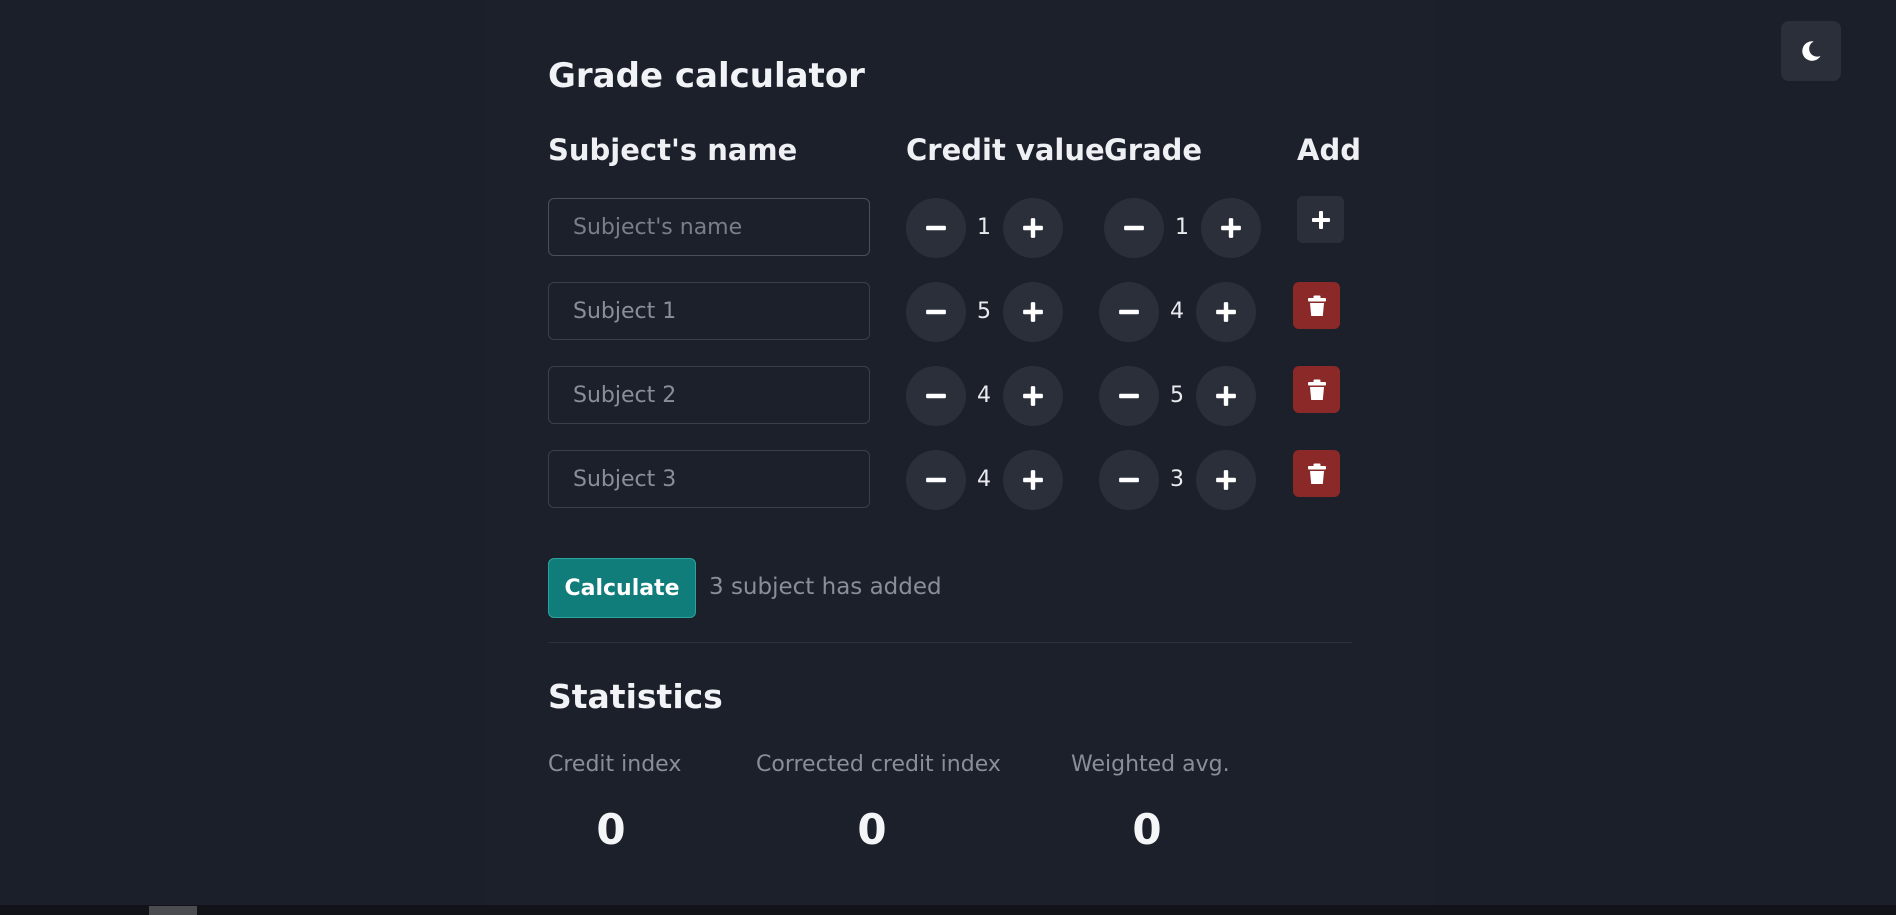  What do you see at coordinates (1177, 311) in the screenshot?
I see `grade-value: 4` at bounding box center [1177, 311].